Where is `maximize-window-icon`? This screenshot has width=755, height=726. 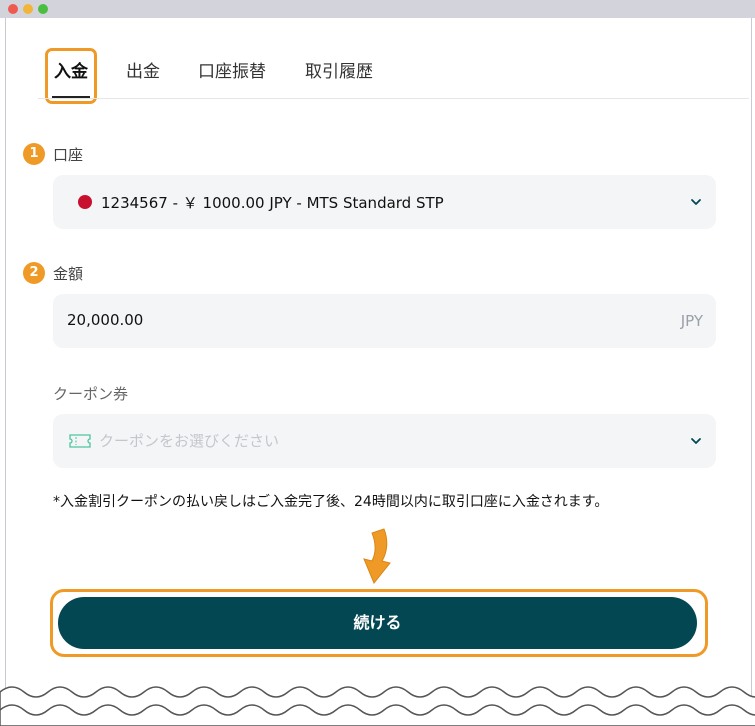
maximize-window-icon is located at coordinates (43, 9).